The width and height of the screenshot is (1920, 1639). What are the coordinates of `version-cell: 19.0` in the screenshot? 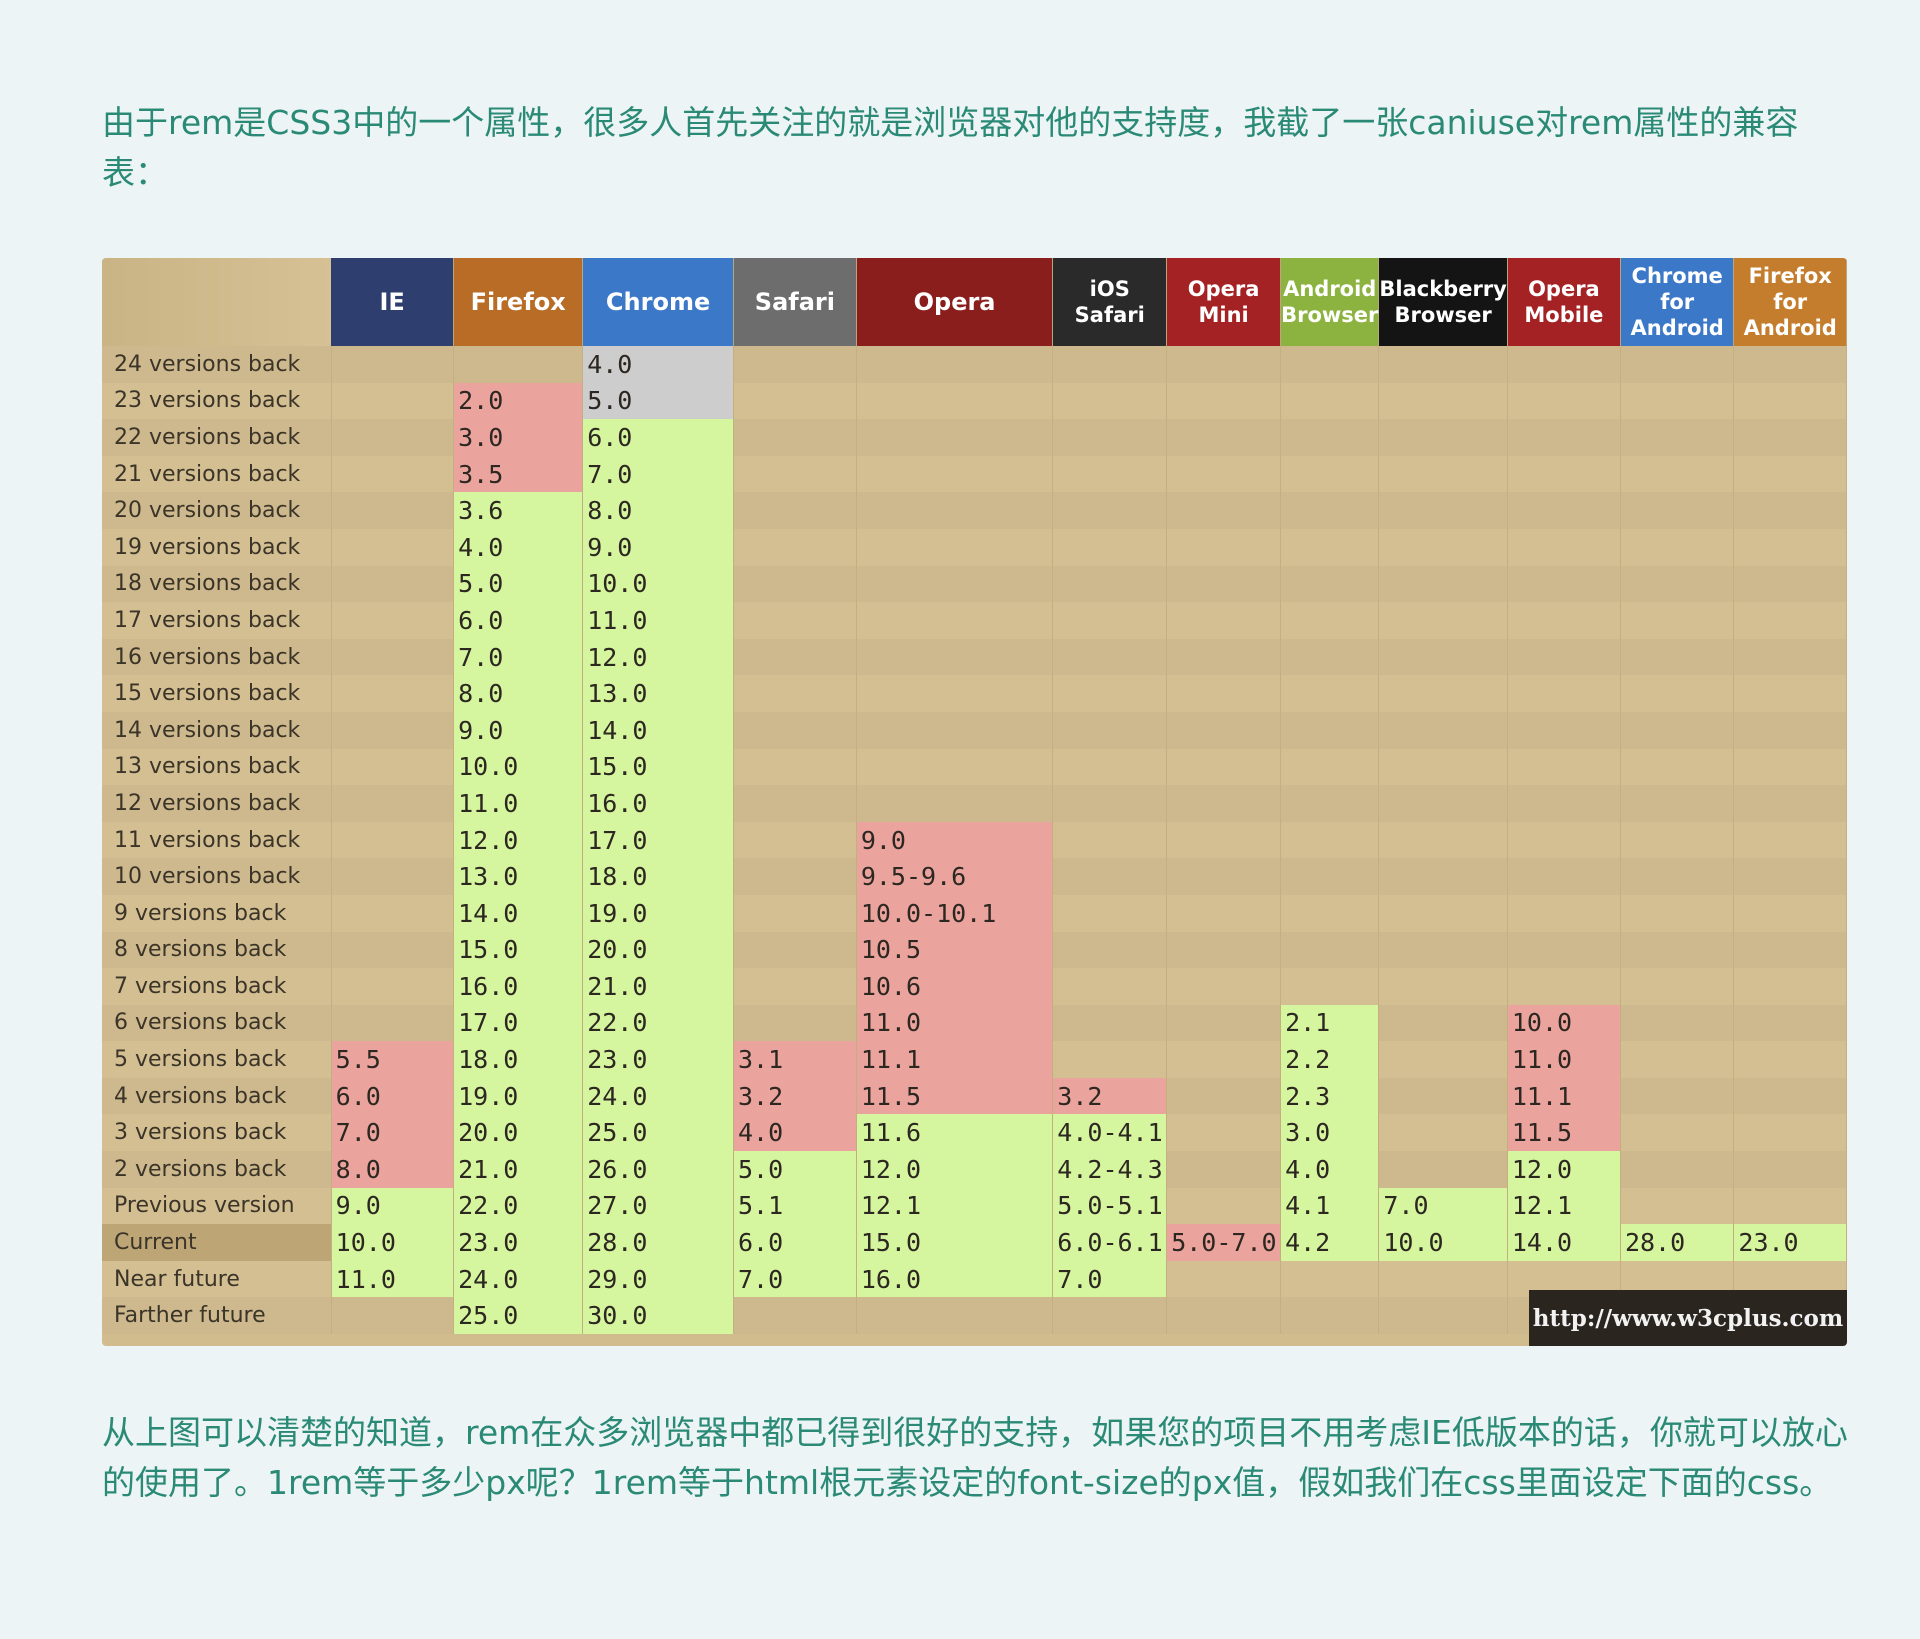 It's located at (518, 1096).